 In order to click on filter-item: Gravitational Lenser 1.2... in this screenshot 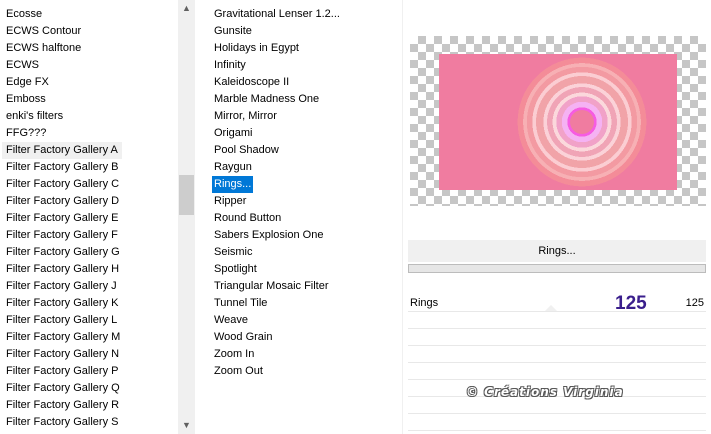, I will do `click(277, 14)`.